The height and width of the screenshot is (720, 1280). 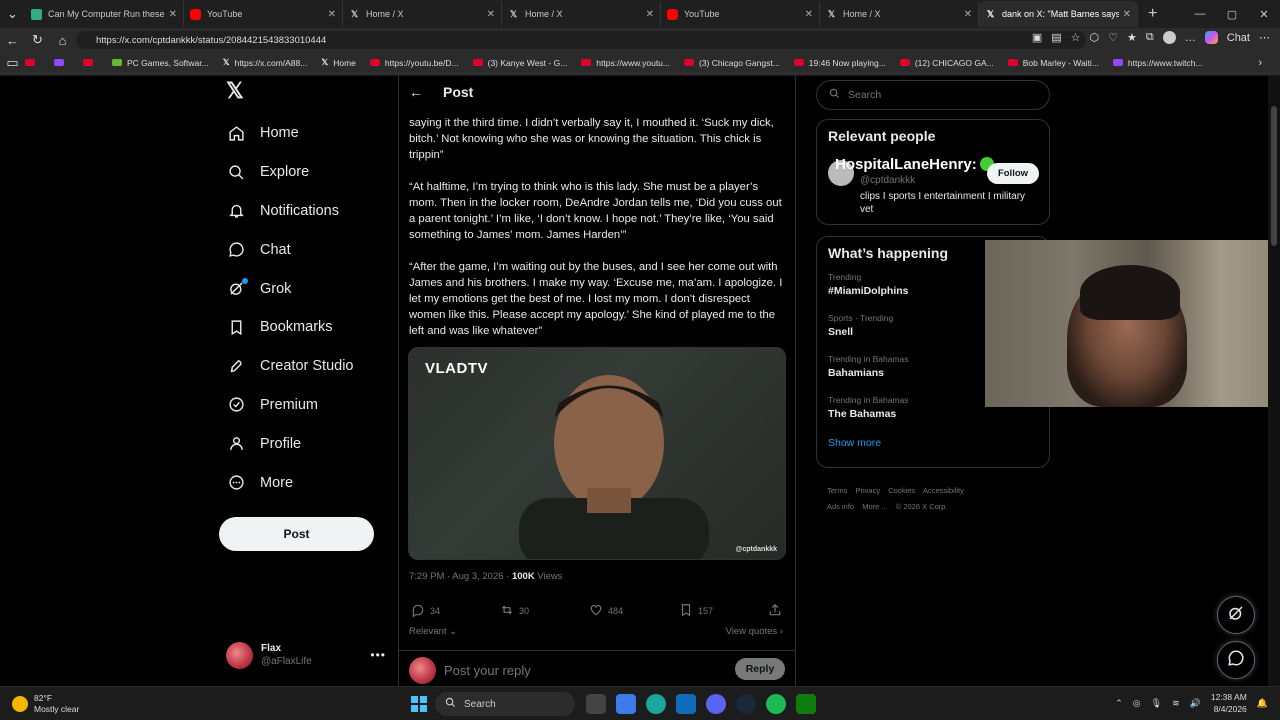 What do you see at coordinates (1037, 37) in the screenshot?
I see `split-screen-icon: ▣` at bounding box center [1037, 37].